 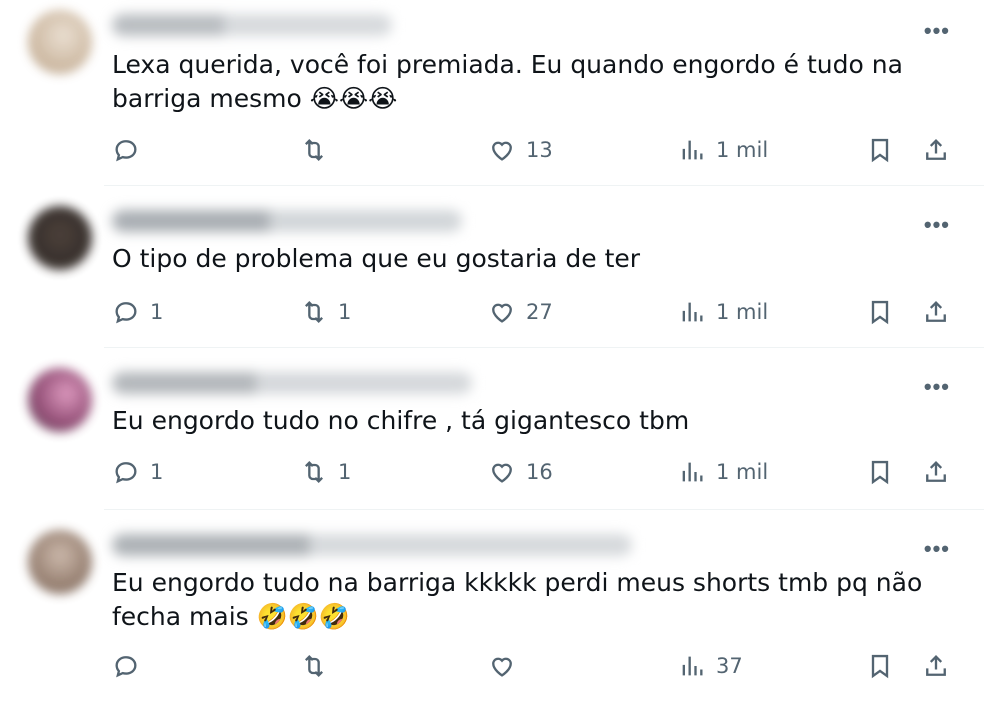 I want to click on like-button: 16, so click(x=520, y=472).